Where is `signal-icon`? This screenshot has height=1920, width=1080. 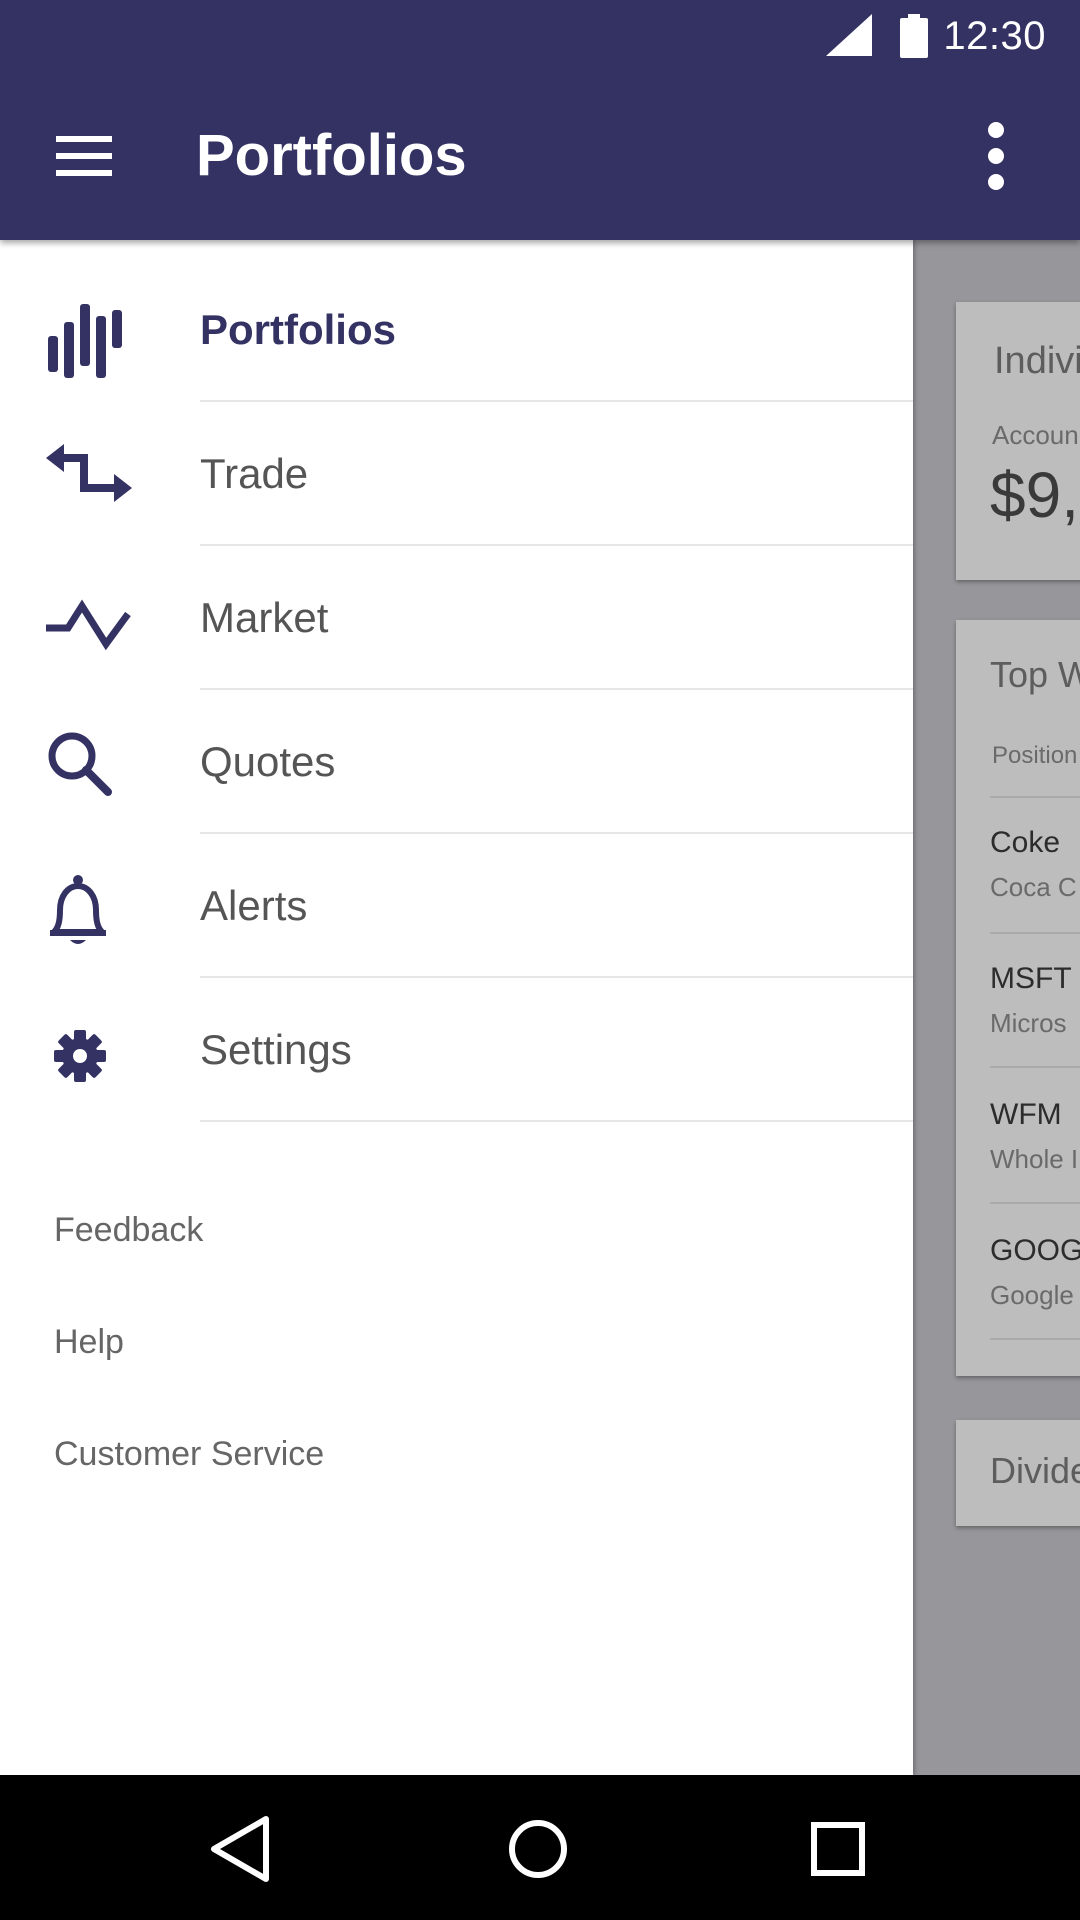
signal-icon is located at coordinates (849, 35).